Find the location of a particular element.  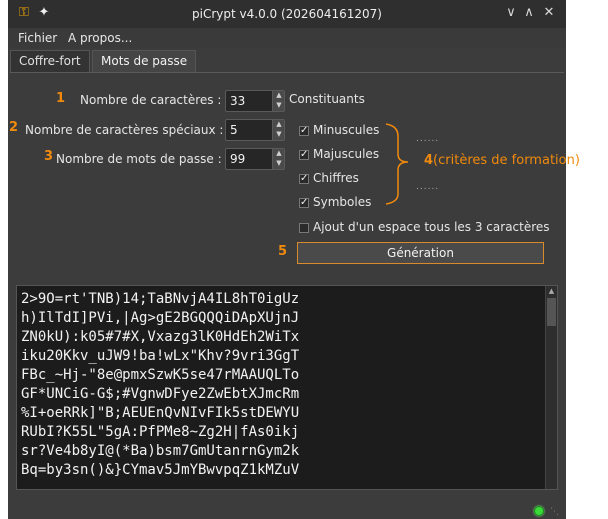

generate-button: Génération is located at coordinates (420, 253).